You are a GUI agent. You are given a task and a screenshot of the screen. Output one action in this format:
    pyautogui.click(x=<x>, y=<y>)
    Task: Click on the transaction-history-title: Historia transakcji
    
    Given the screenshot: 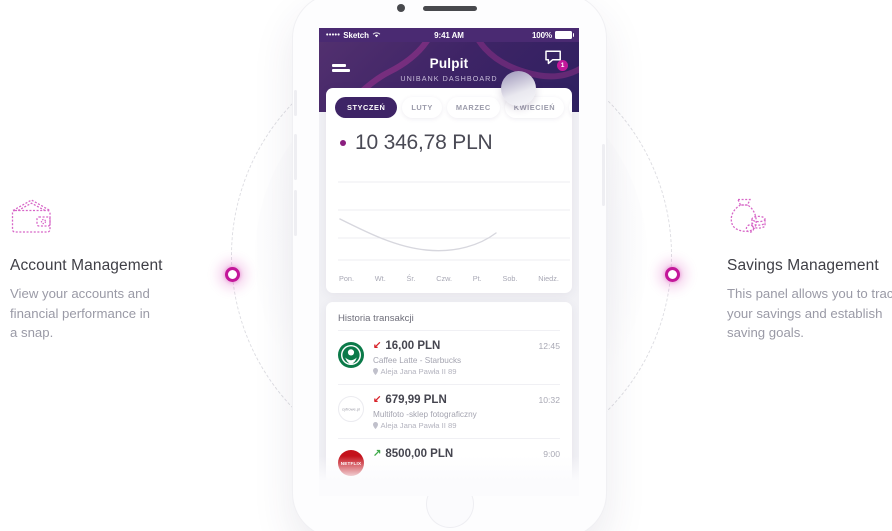 What is the action you would take?
    pyautogui.click(x=376, y=318)
    